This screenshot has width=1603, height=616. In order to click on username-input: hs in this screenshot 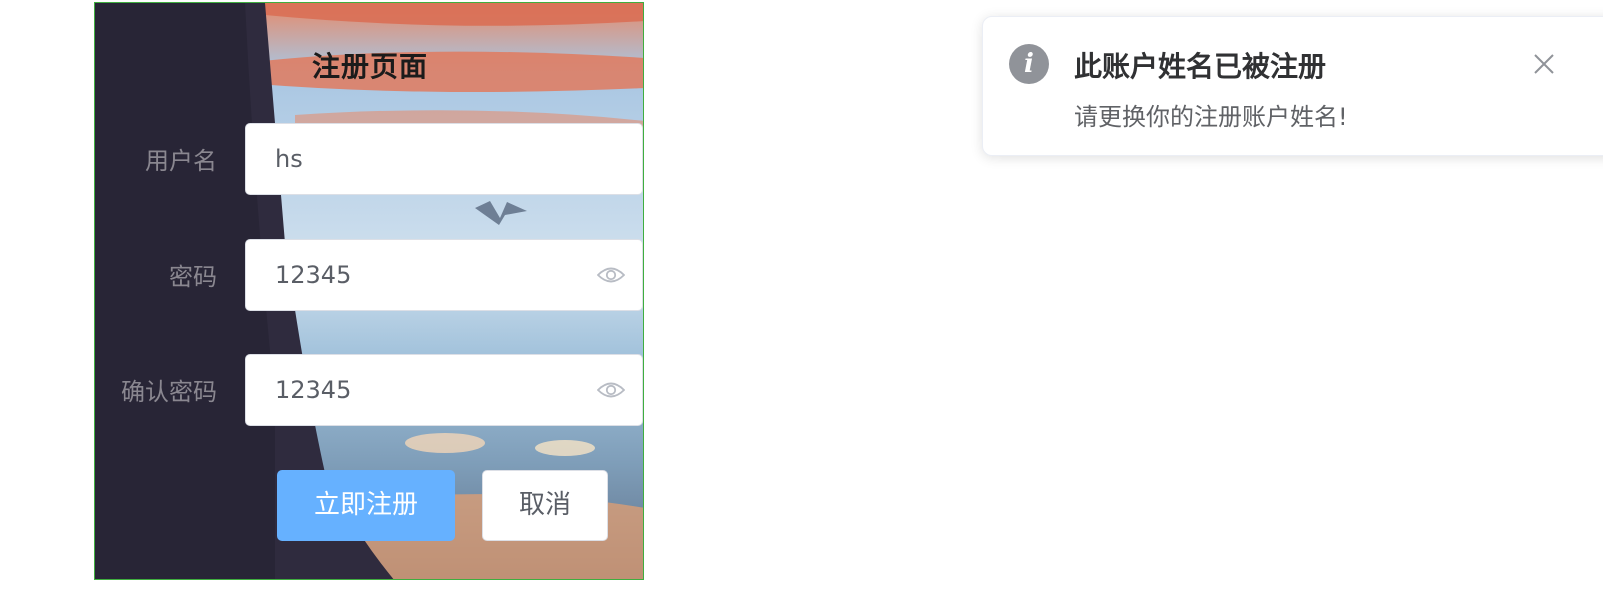, I will do `click(444, 159)`.